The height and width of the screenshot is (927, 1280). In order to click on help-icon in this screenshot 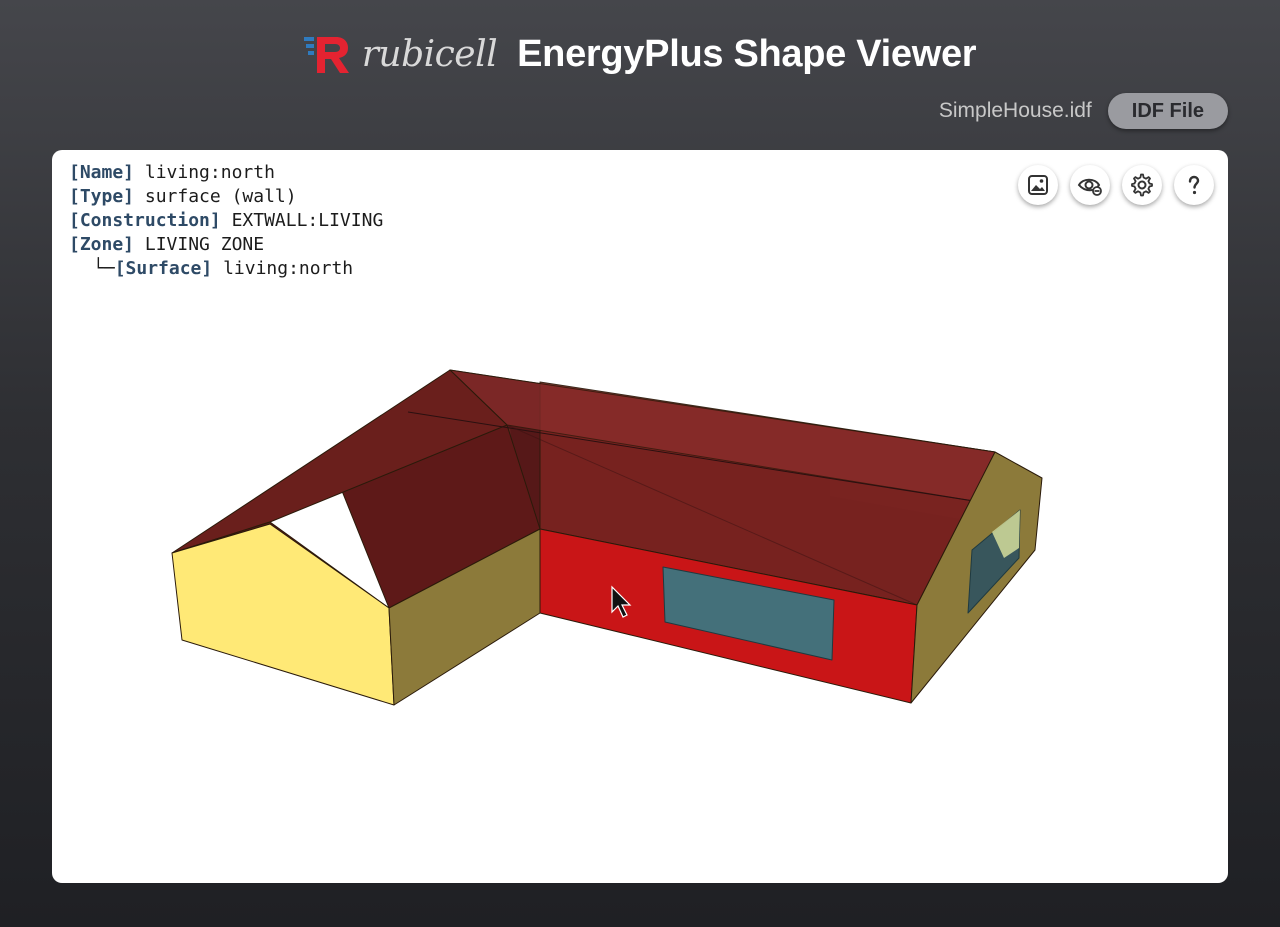, I will do `click(1194, 185)`.